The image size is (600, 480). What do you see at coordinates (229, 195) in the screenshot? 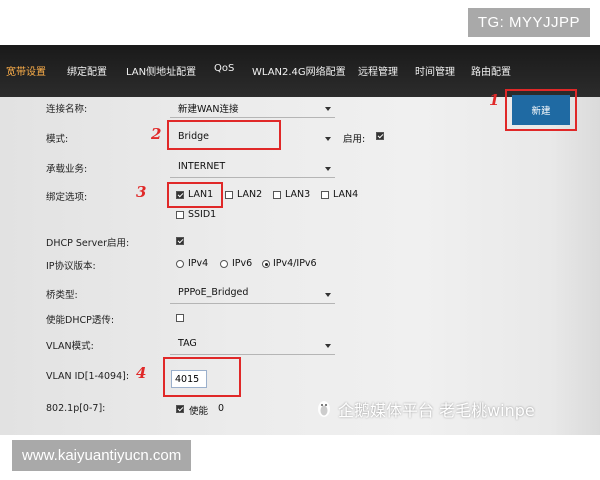
I see `lan2-checkbox` at bounding box center [229, 195].